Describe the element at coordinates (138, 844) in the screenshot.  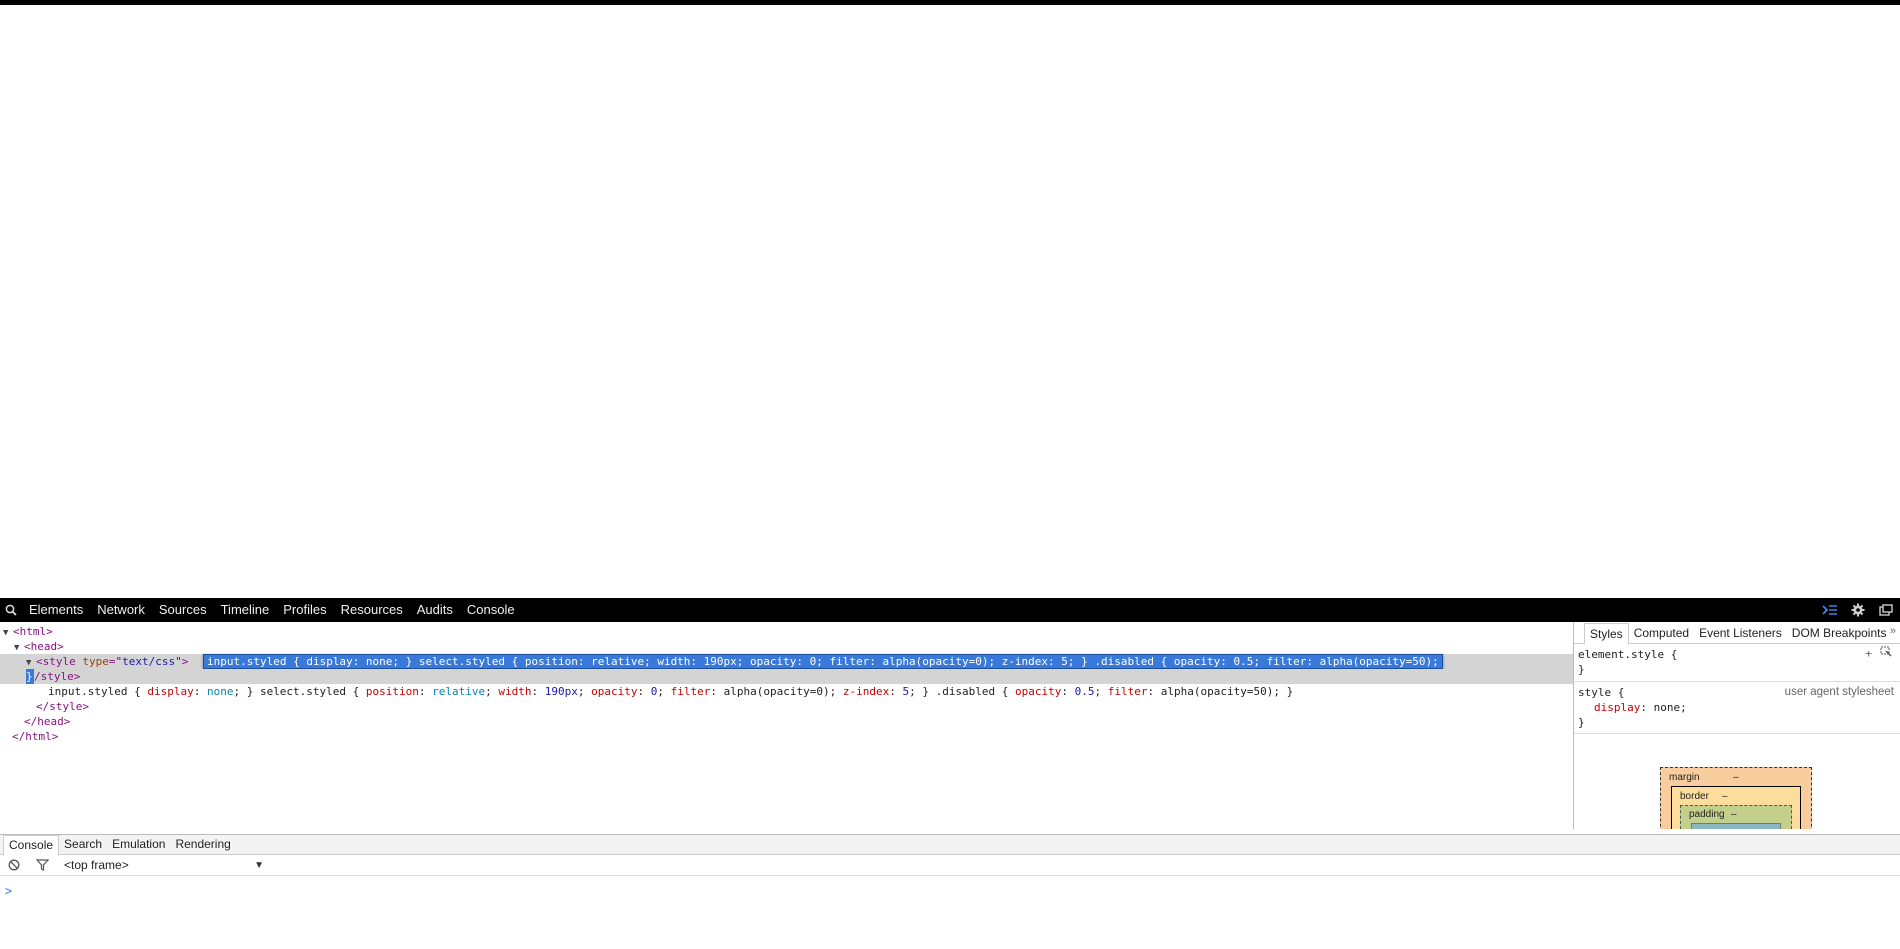
I see `drawer-tab-emulation: Emulation` at that location.